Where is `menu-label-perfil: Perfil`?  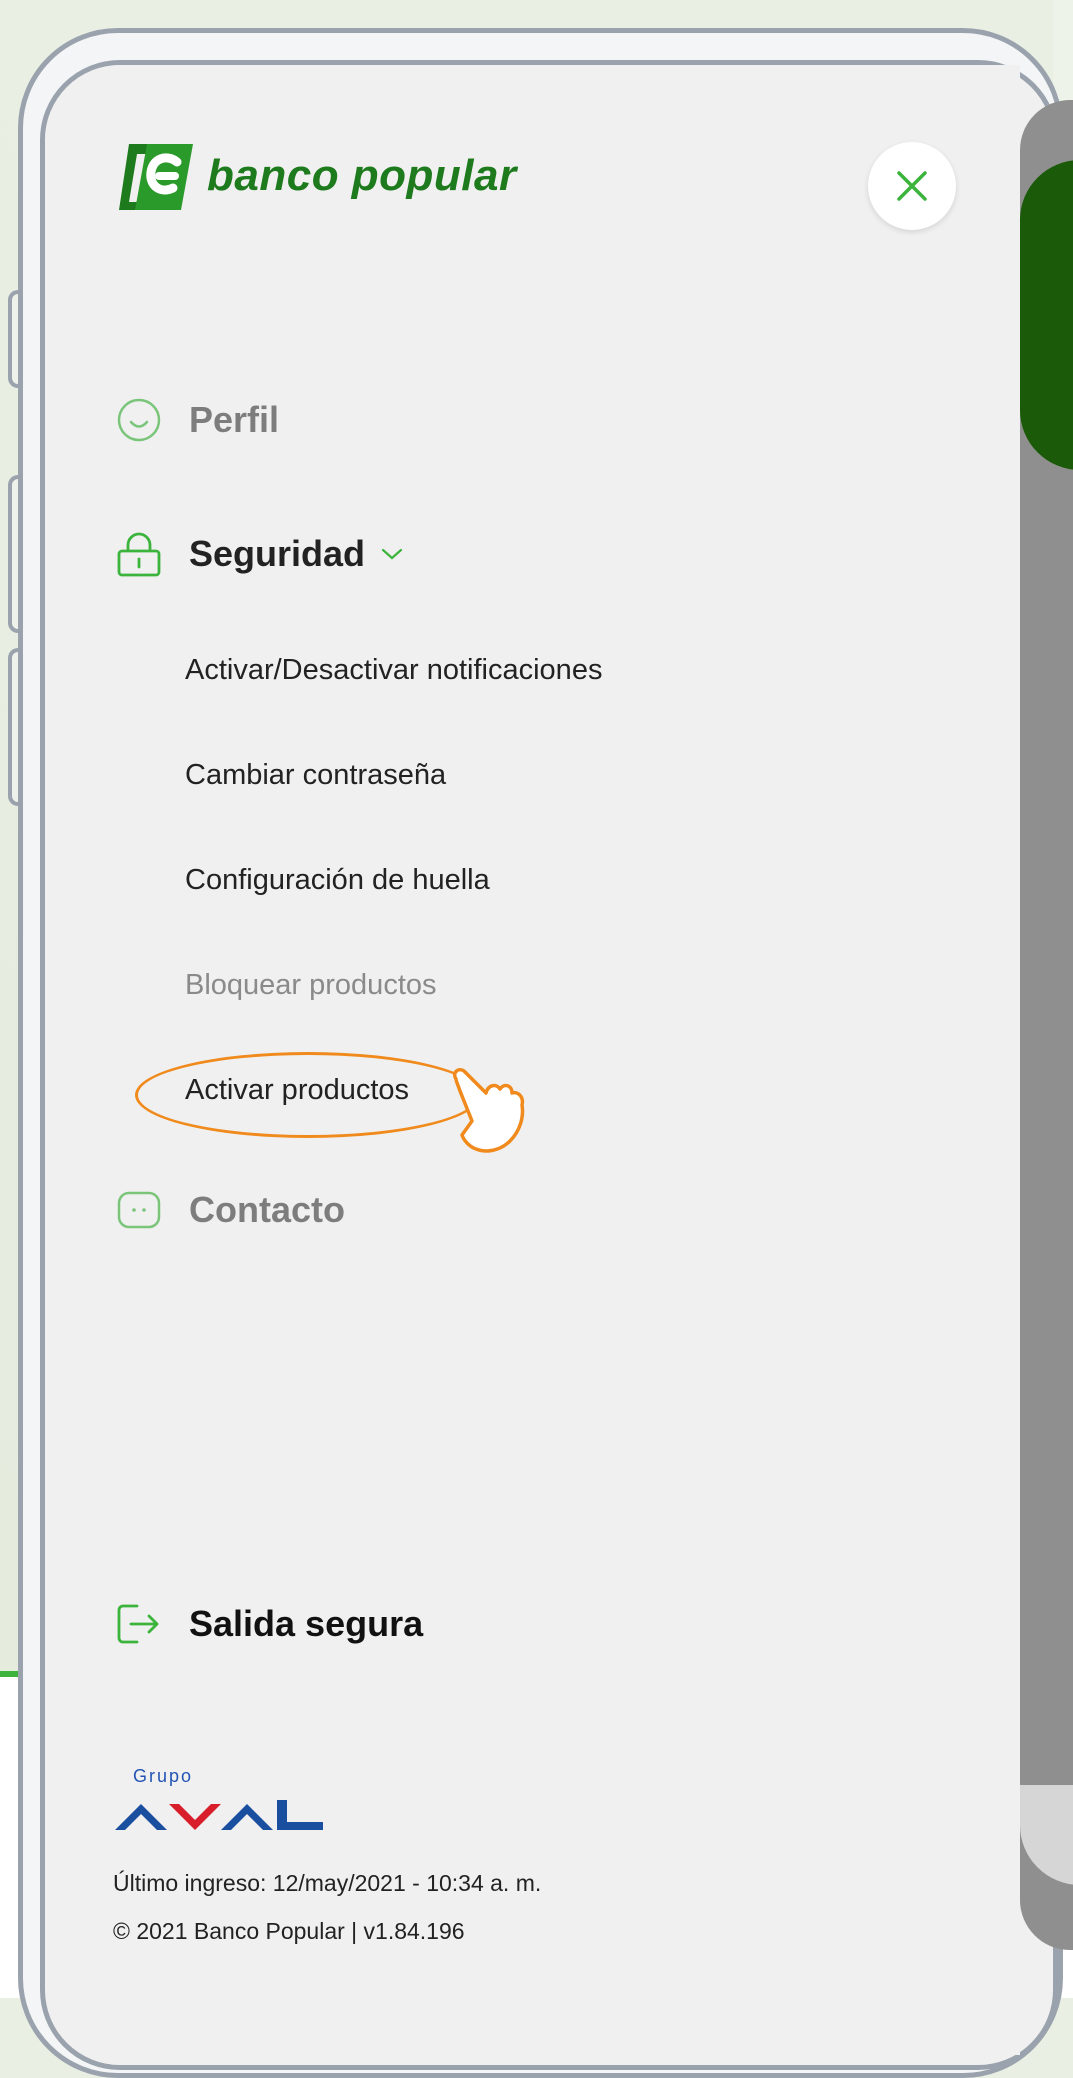 menu-label-perfil: Perfil is located at coordinates (234, 419).